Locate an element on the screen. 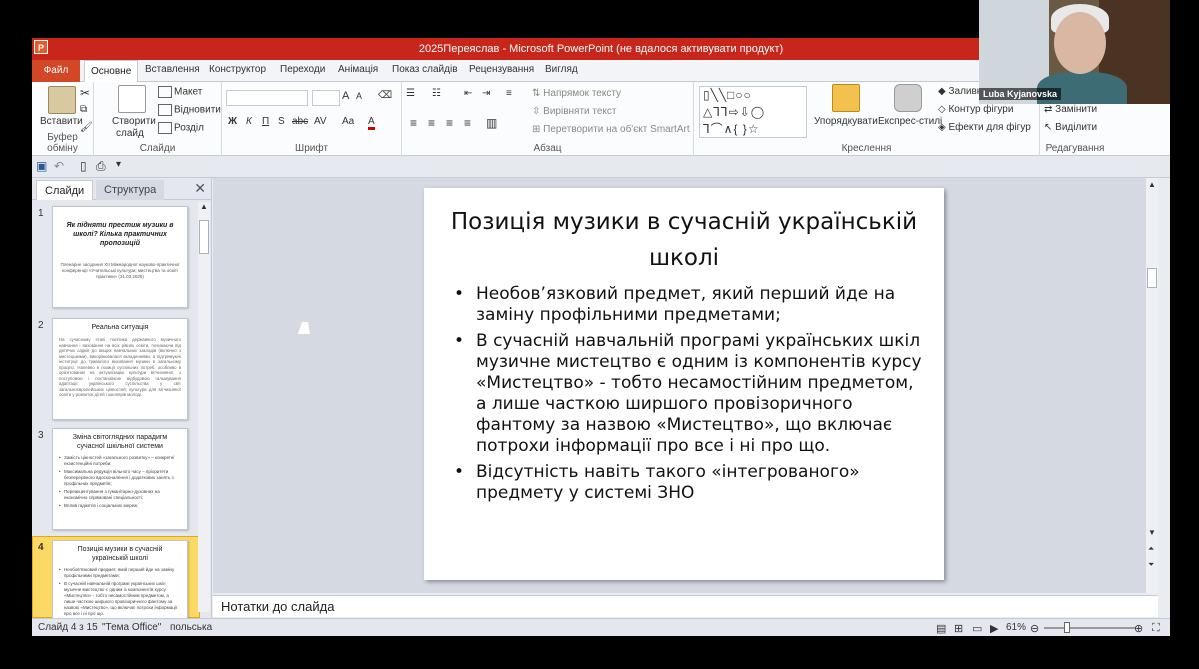 Image resolution: width=1199 pixels, height=669 pixels. bullets-icon: ☰ is located at coordinates (410, 93).